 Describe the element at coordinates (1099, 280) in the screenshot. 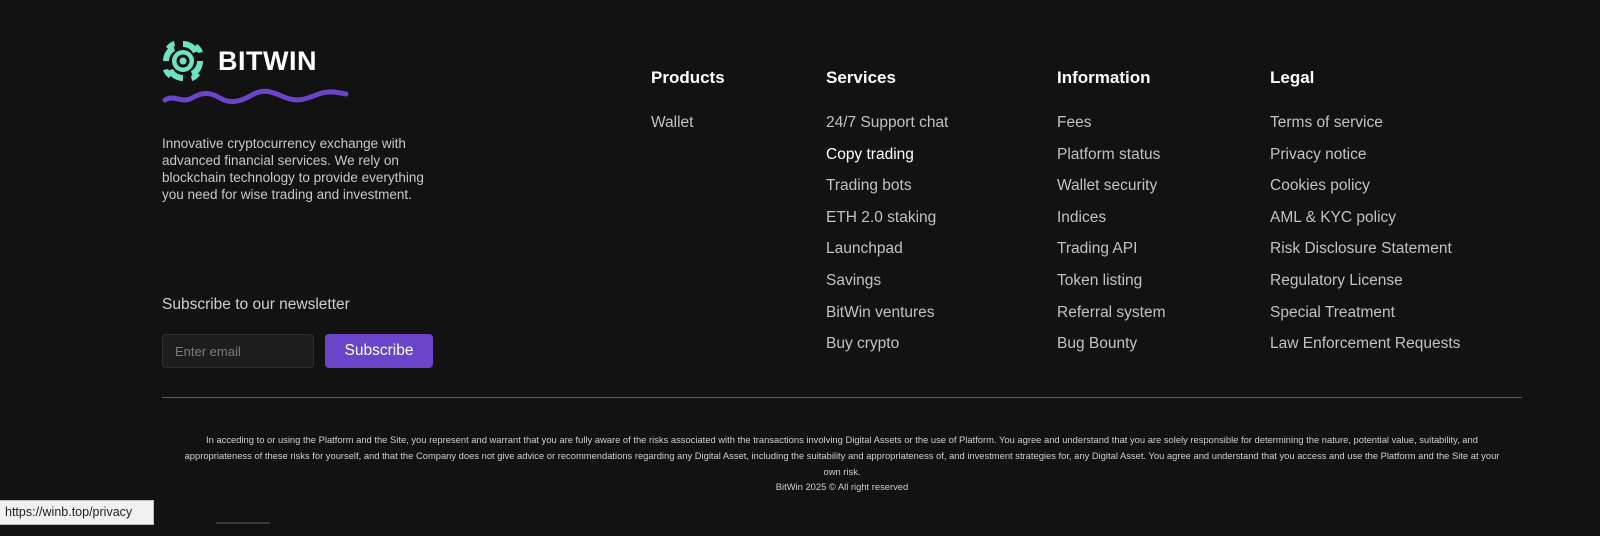

I see `link-token-listing: Token listing` at that location.